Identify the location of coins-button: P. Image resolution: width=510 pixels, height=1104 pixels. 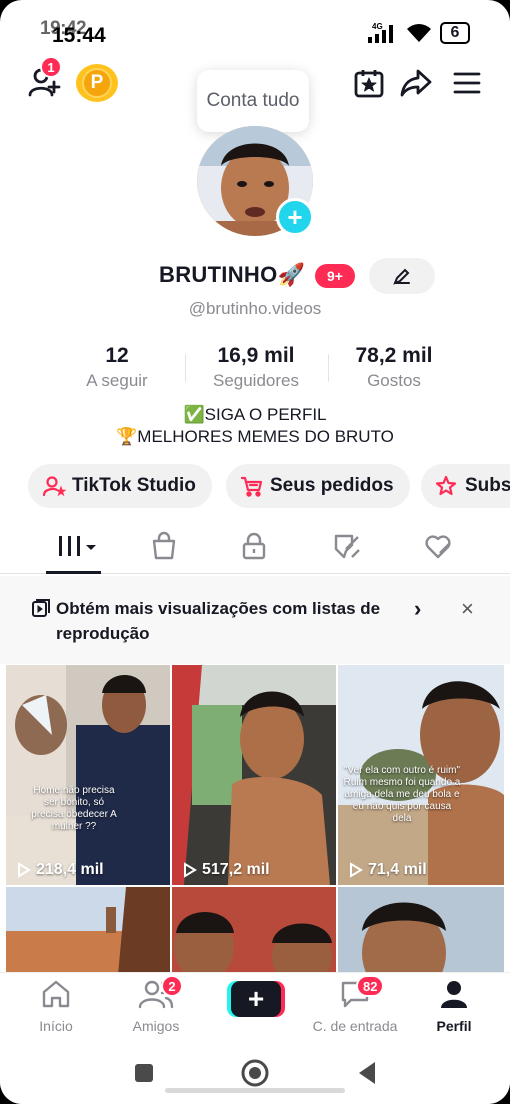
(97, 83).